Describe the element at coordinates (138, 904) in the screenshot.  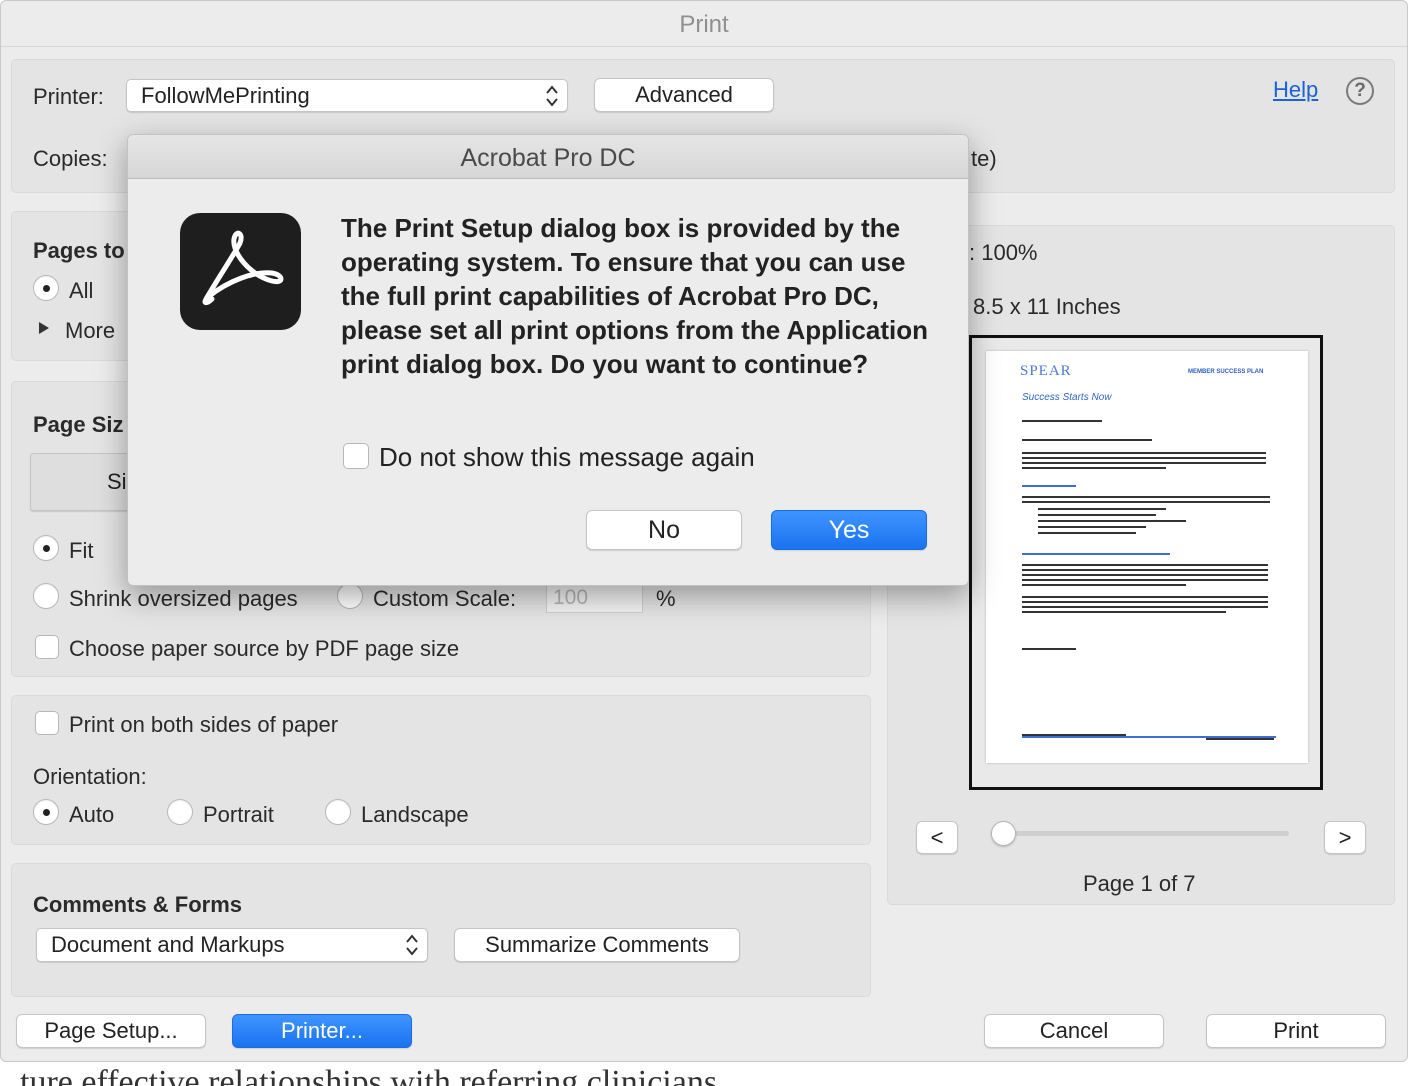
I see `comments-heading: Comments & Forms` at that location.